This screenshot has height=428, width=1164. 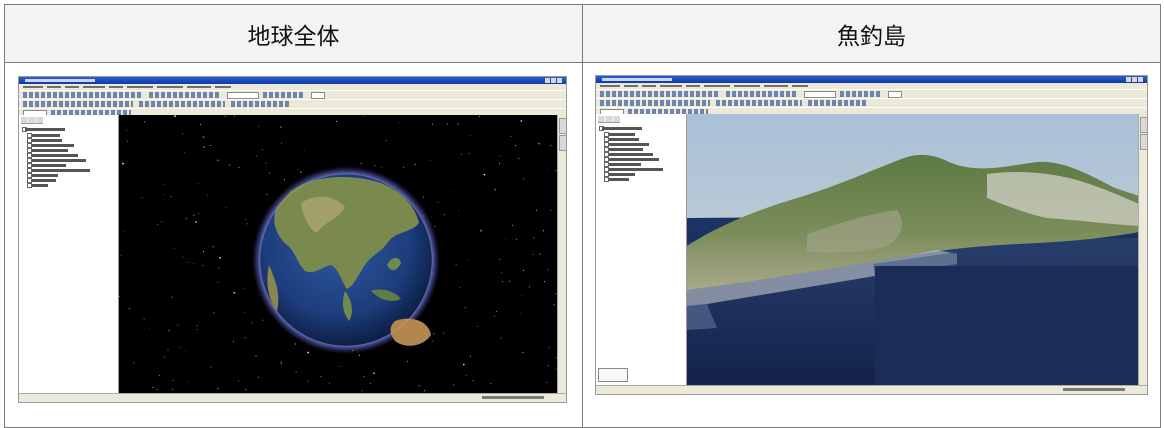 What do you see at coordinates (60, 80) in the screenshot?
I see `window-title` at bounding box center [60, 80].